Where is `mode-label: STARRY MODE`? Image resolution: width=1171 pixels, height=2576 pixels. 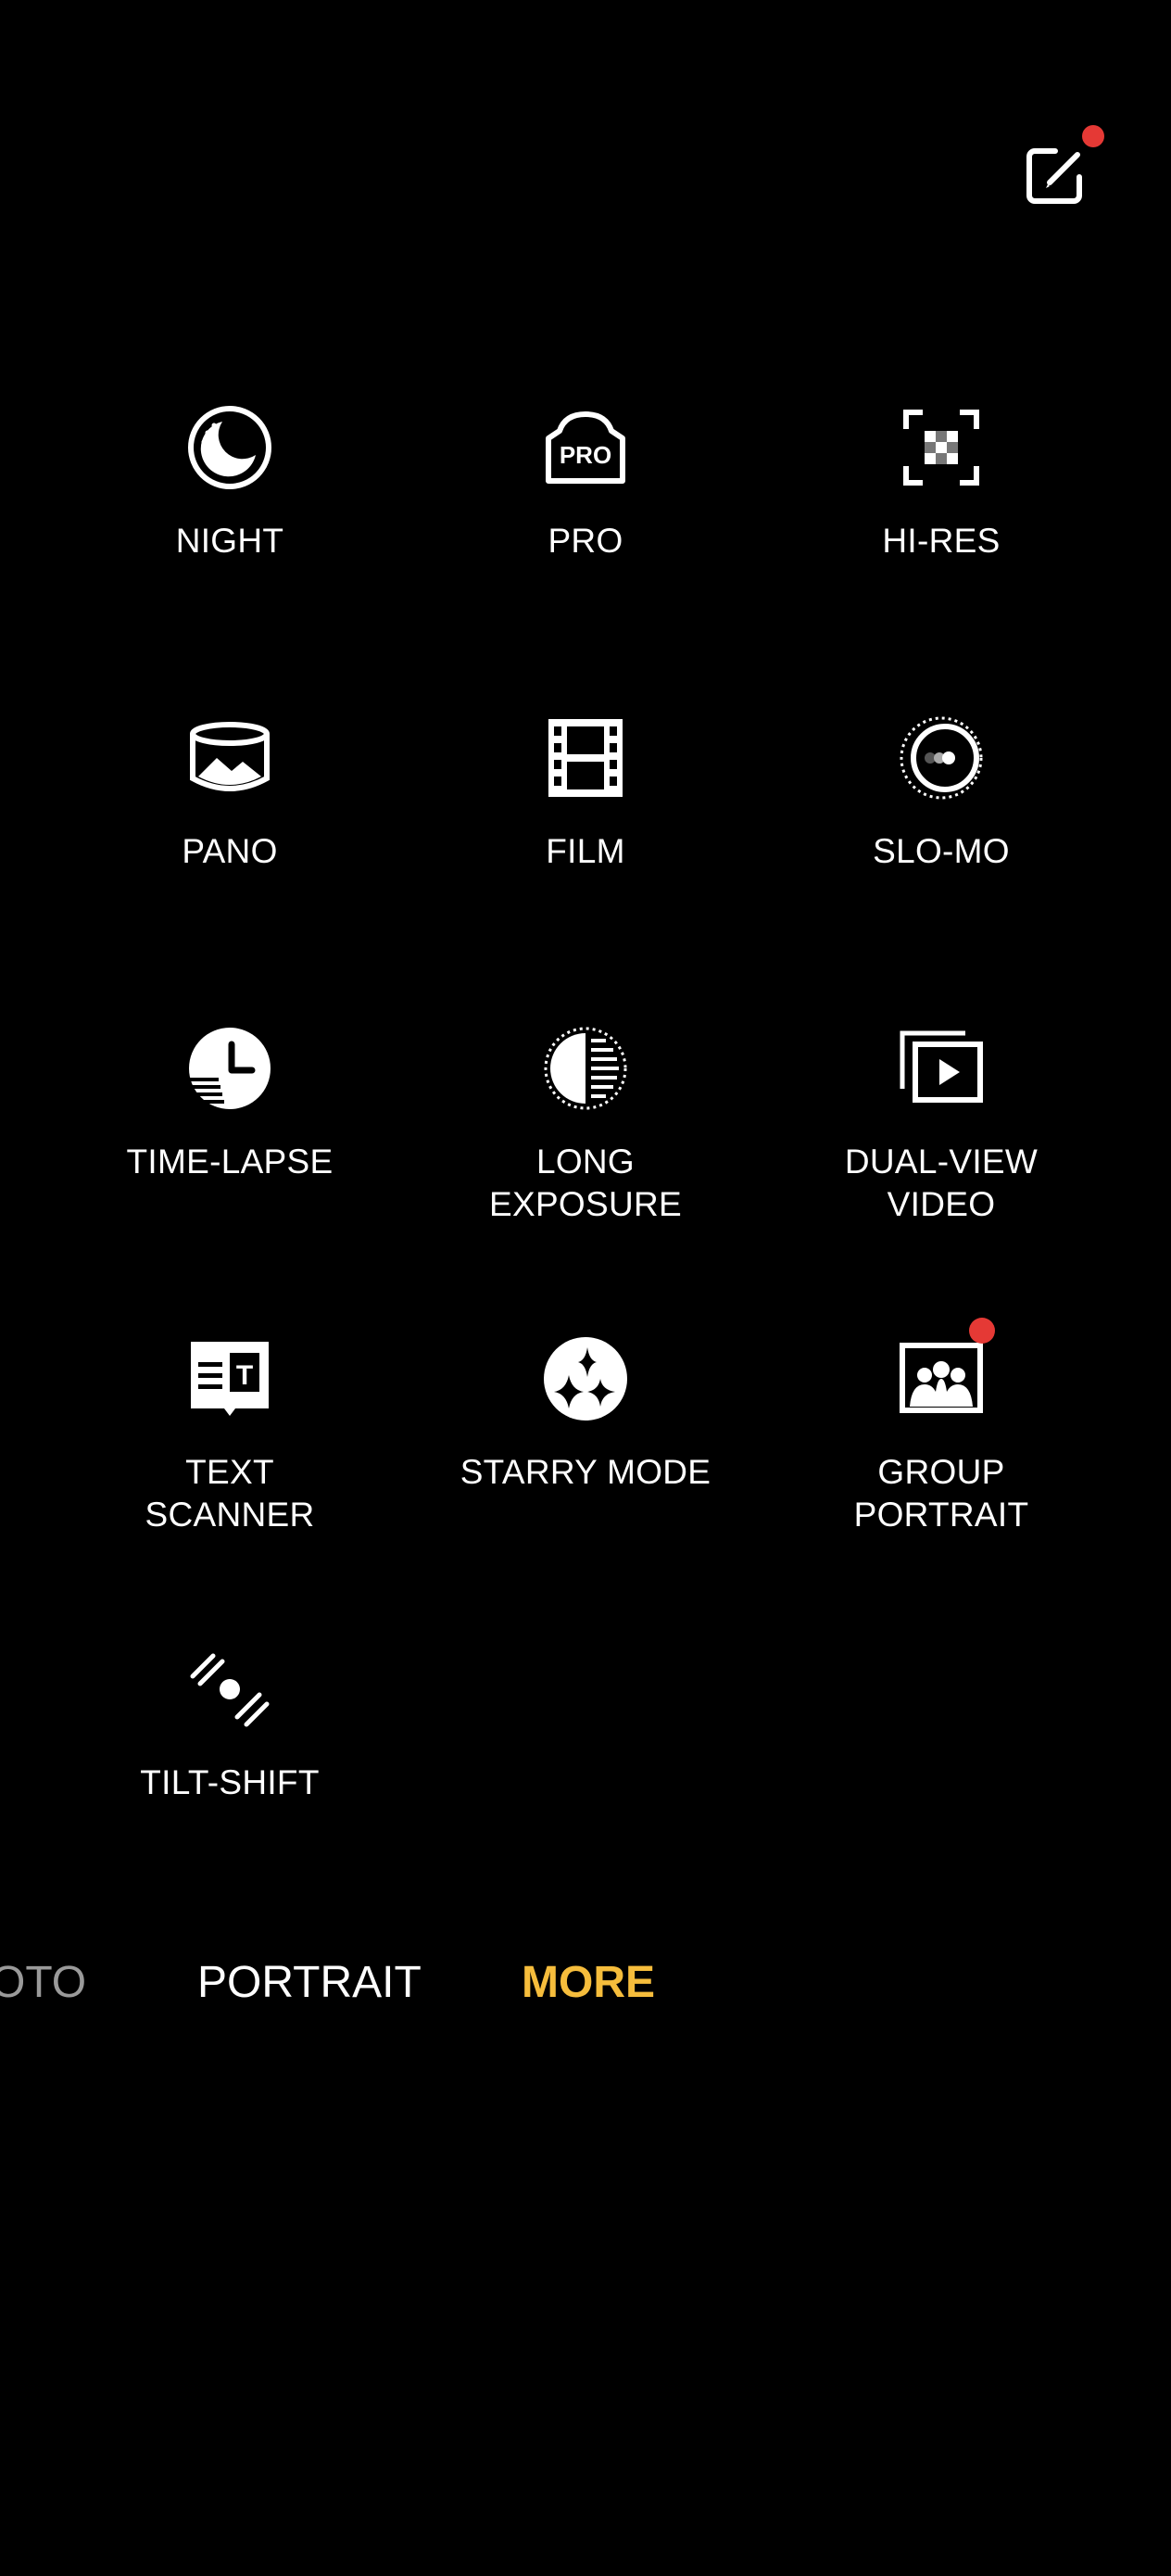 mode-label: STARRY MODE is located at coordinates (585, 1472).